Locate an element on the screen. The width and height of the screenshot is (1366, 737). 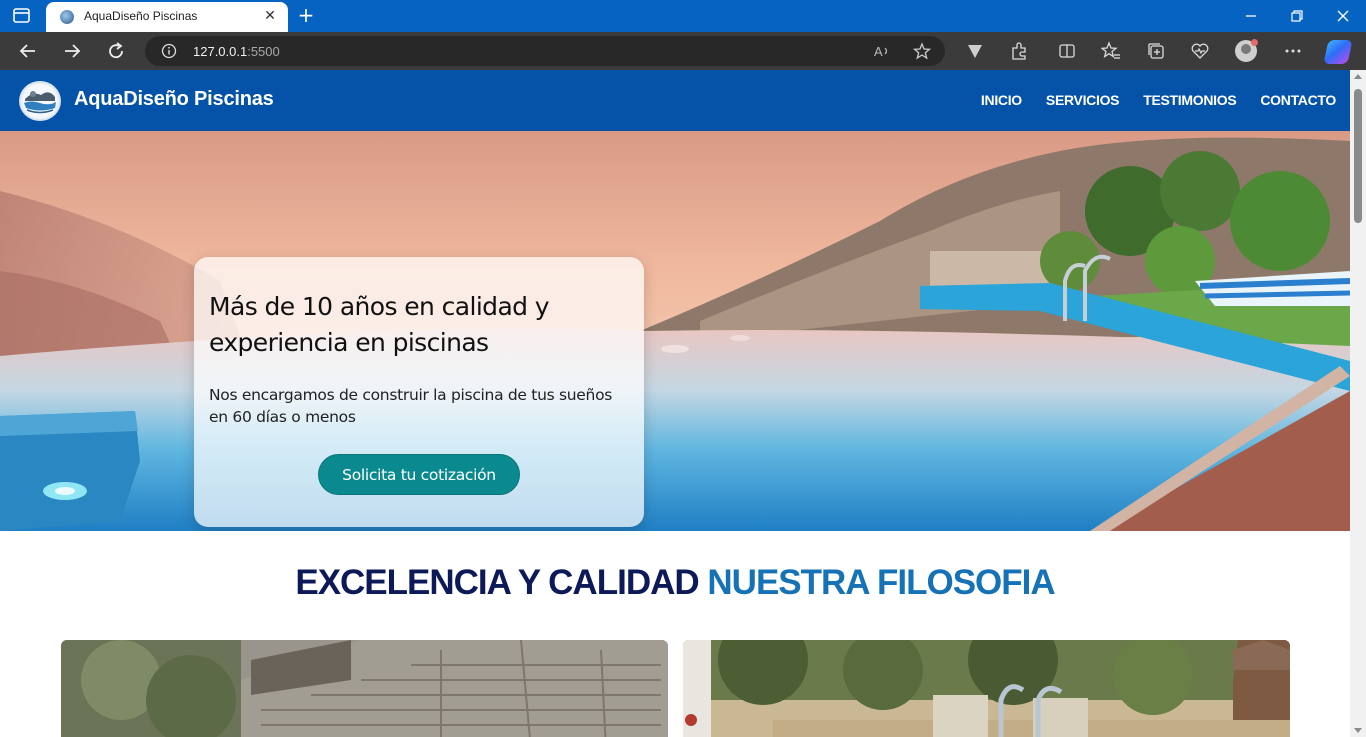
main-nav: INICIO SERVICIOS TESTIMONIOS CONTACTO is located at coordinates (1158, 100).